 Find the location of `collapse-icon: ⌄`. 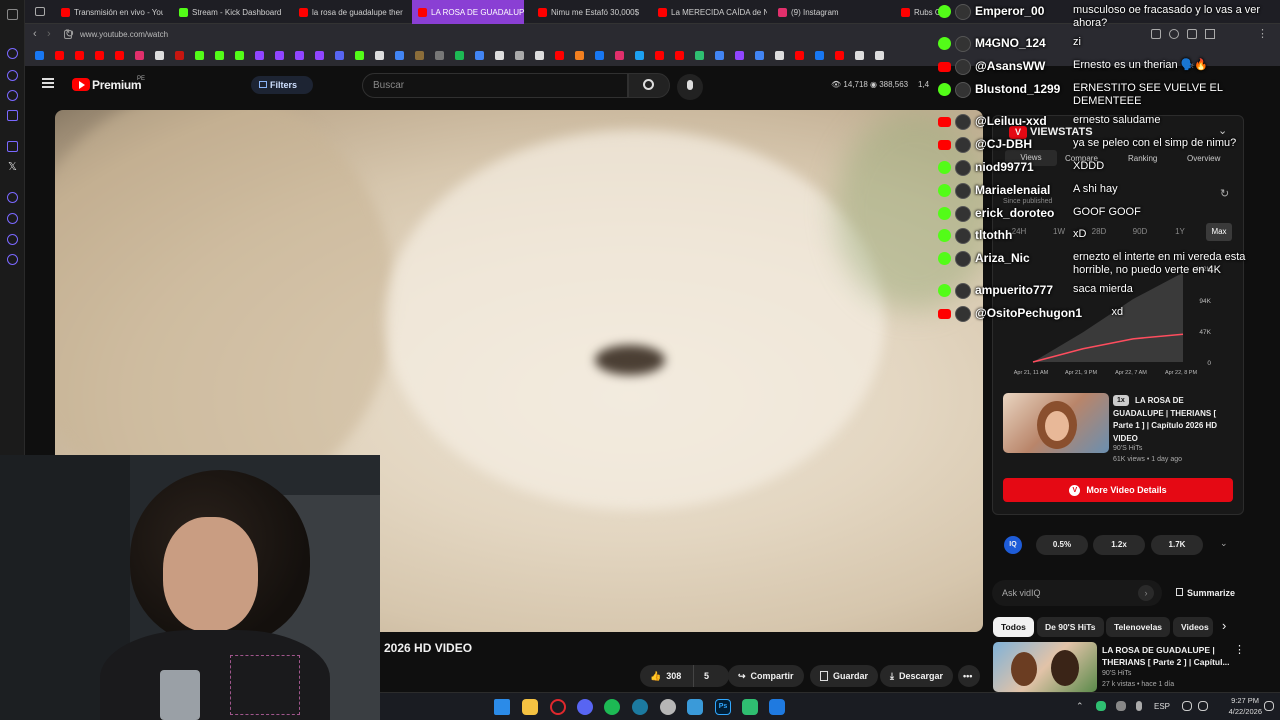

collapse-icon: ⌄ is located at coordinates (1222, 130).